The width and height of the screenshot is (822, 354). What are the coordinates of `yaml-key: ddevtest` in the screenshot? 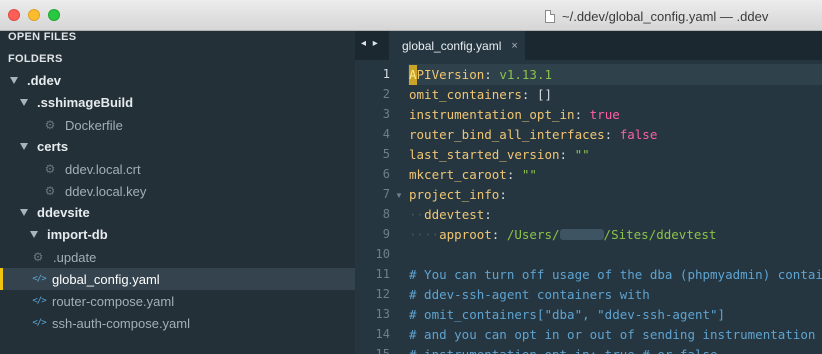 It's located at (454, 214).